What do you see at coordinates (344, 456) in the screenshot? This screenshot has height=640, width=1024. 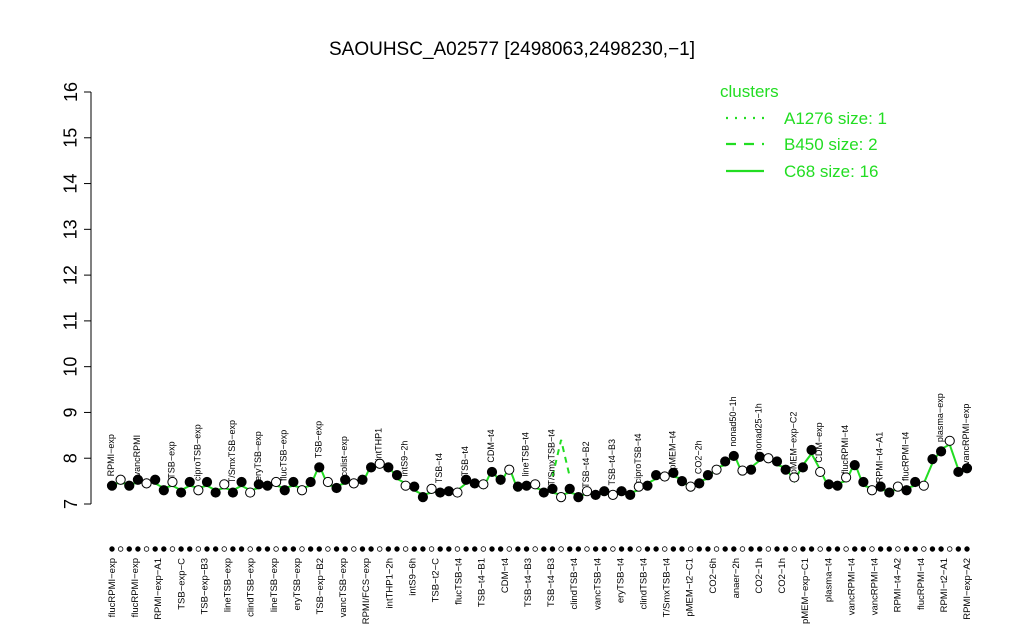 I see `point-label: colist−exp` at bounding box center [344, 456].